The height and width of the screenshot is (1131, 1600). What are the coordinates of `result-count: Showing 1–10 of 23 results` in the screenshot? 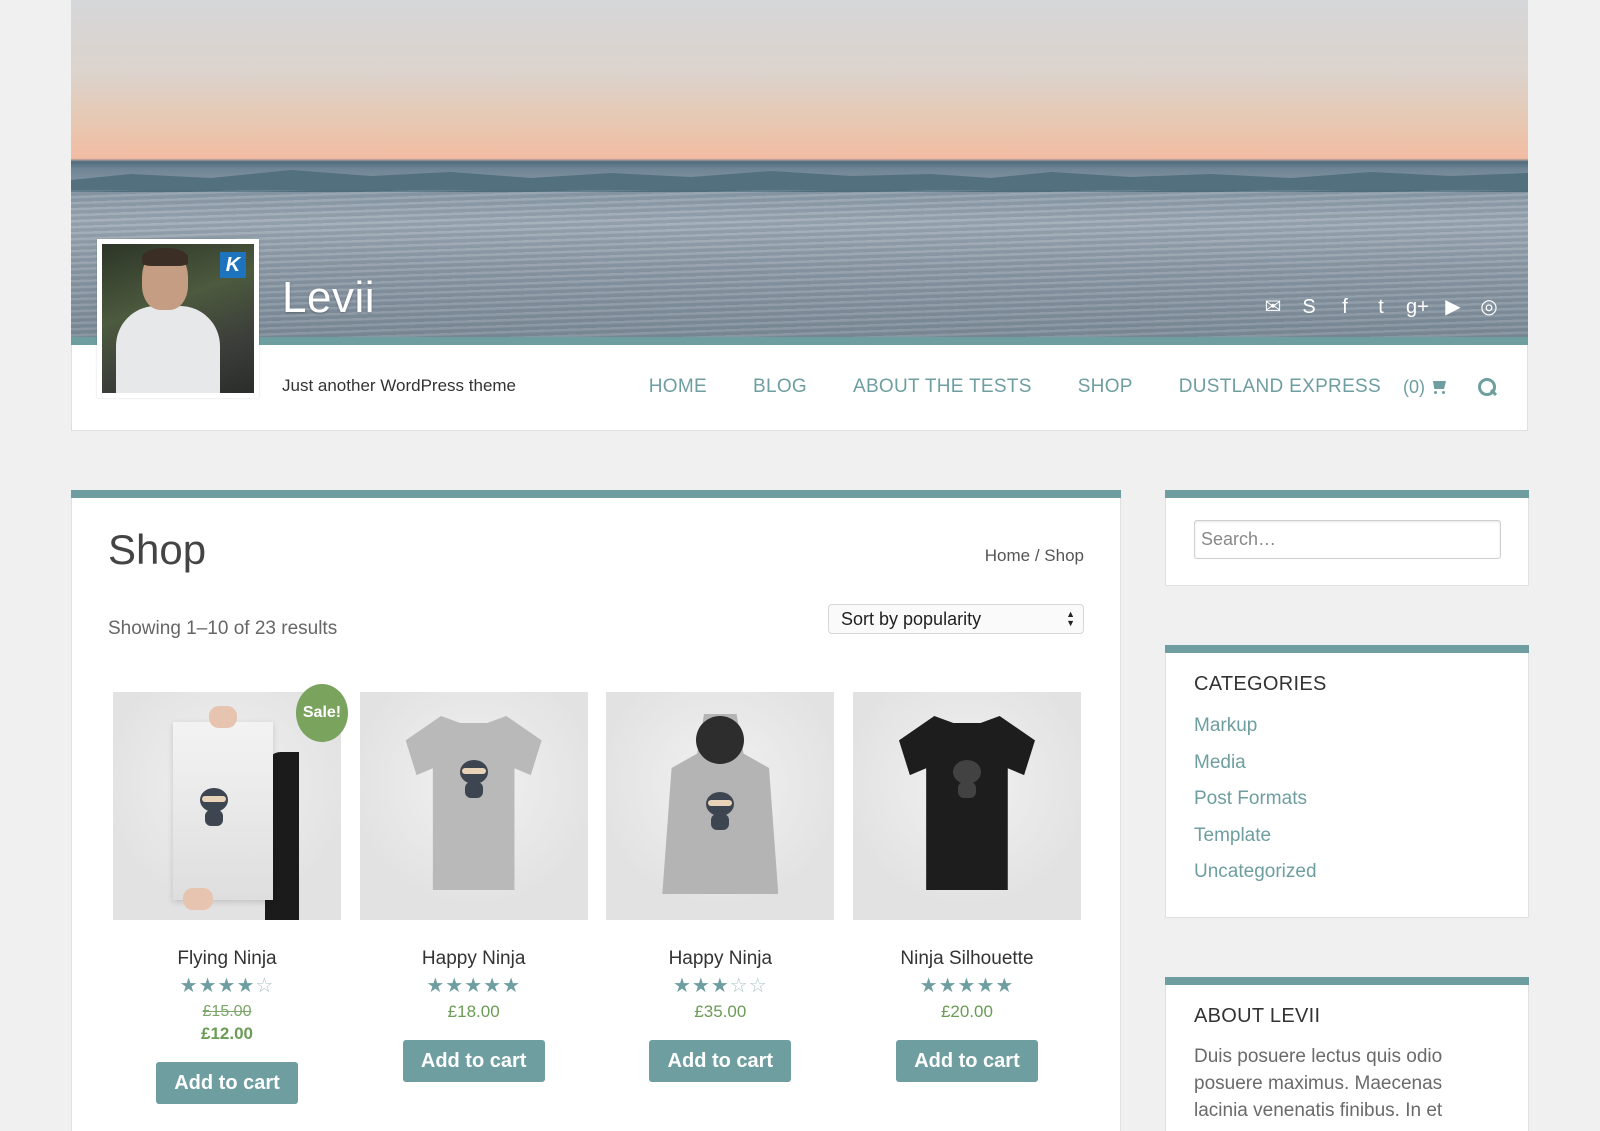 It's located at (223, 628).